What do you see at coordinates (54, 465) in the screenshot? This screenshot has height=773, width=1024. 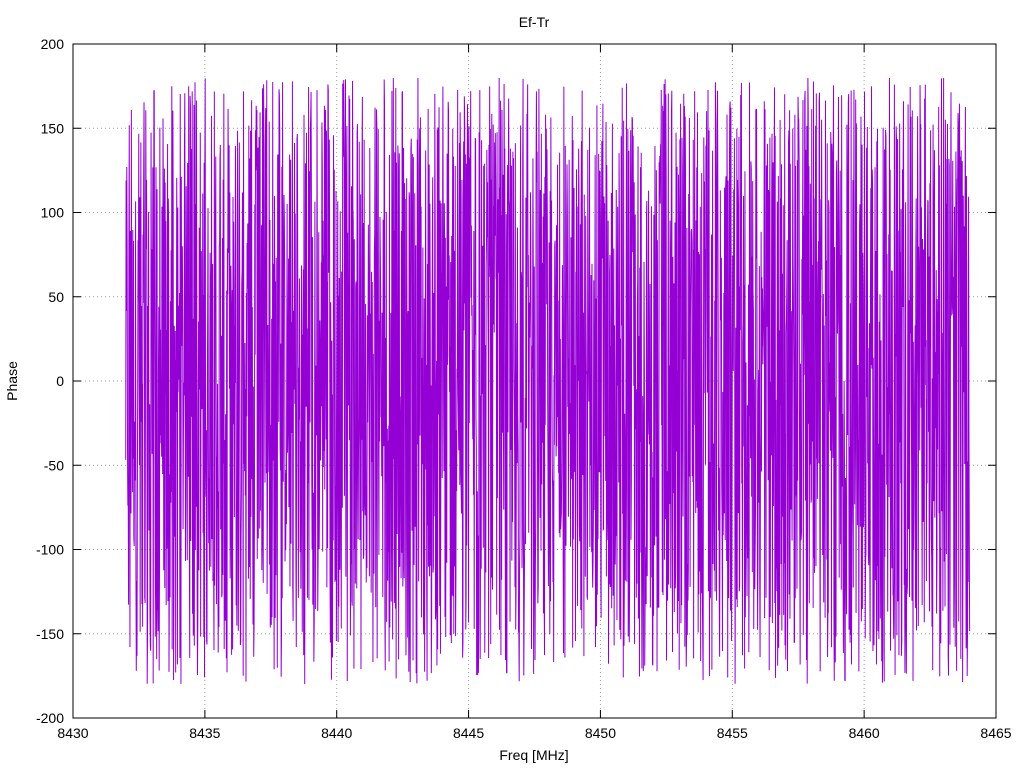 I see `y-tick-label: -50` at bounding box center [54, 465].